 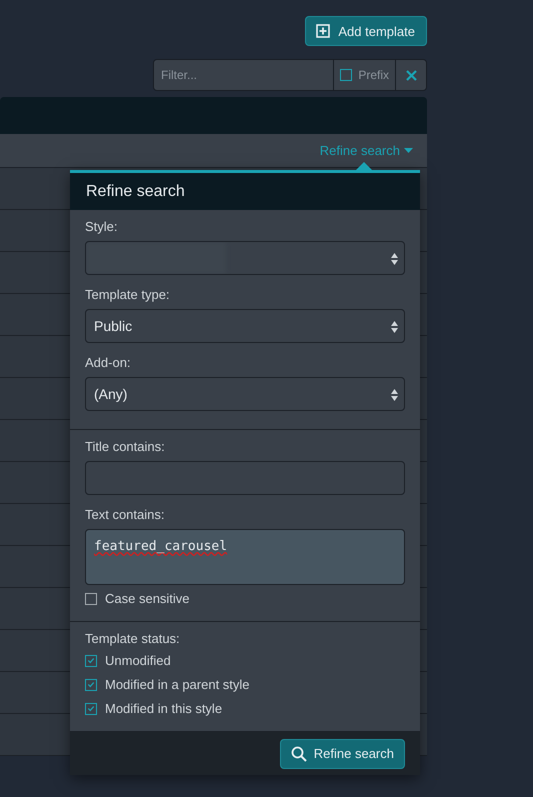 What do you see at coordinates (163, 708) in the screenshot?
I see `checkbox-label: Modified in this style` at bounding box center [163, 708].